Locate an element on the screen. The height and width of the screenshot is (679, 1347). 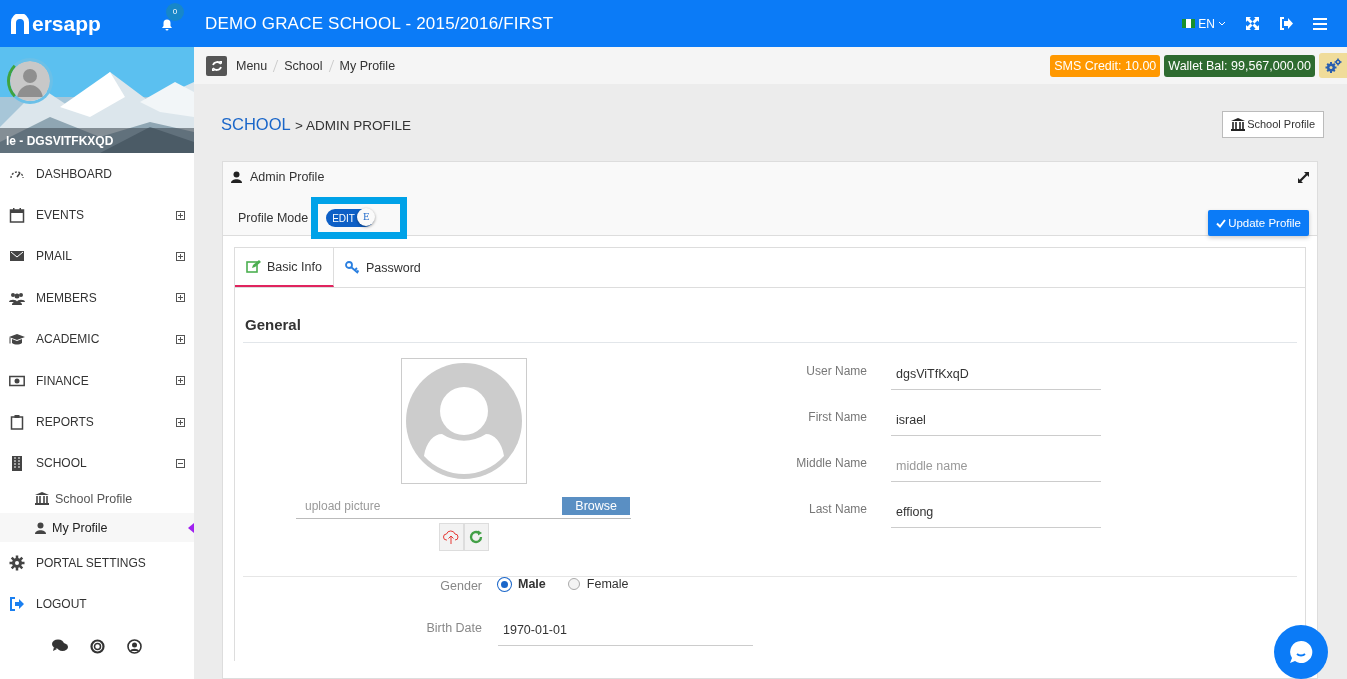
user-name: le - DGSVITFKXQD is located at coordinates (60, 140).